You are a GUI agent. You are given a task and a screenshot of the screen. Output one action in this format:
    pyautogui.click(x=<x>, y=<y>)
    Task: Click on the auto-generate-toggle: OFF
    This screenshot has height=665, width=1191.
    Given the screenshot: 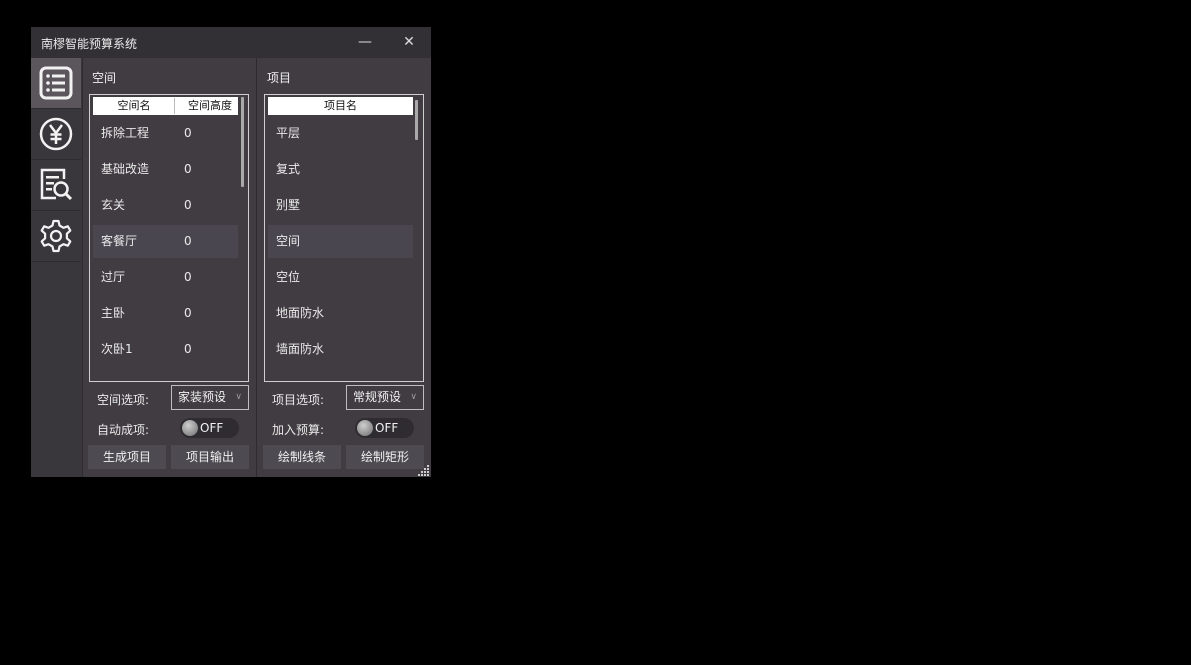 What is the action you would take?
    pyautogui.click(x=209, y=428)
    